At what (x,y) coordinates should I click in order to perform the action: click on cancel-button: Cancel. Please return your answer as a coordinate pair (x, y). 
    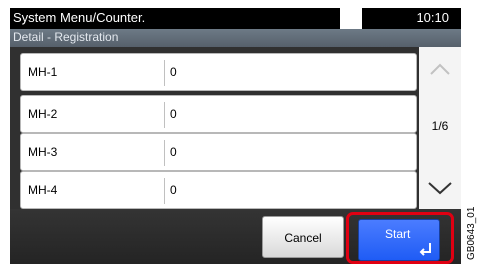
    Looking at the image, I should click on (303, 237).